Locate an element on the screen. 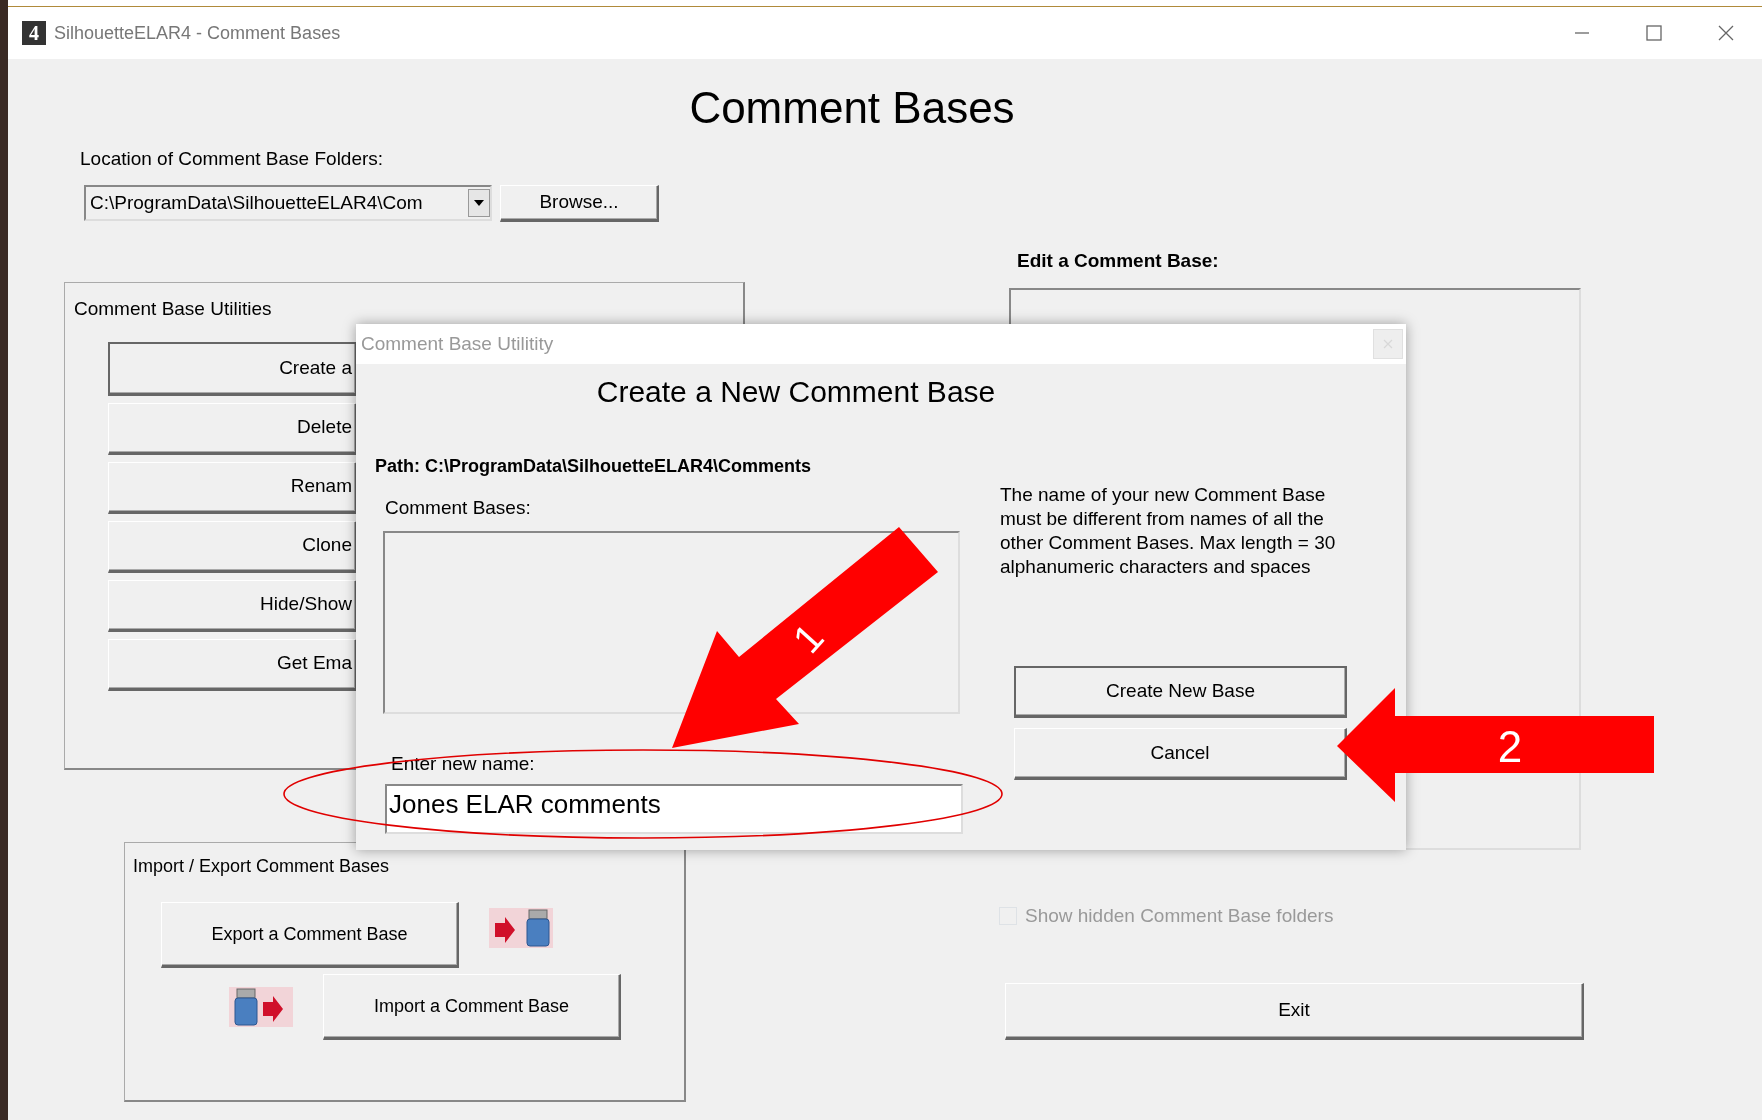  path-label: Path: C:\ProgramData\SilhouetteELAR4\Comments is located at coordinates (593, 466).